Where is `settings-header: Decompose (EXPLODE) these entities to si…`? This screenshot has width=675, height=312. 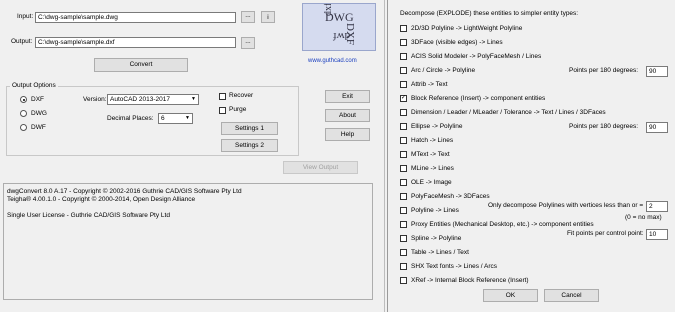
settings-header: Decompose (EXPLODE) these entities to si… is located at coordinates (489, 13).